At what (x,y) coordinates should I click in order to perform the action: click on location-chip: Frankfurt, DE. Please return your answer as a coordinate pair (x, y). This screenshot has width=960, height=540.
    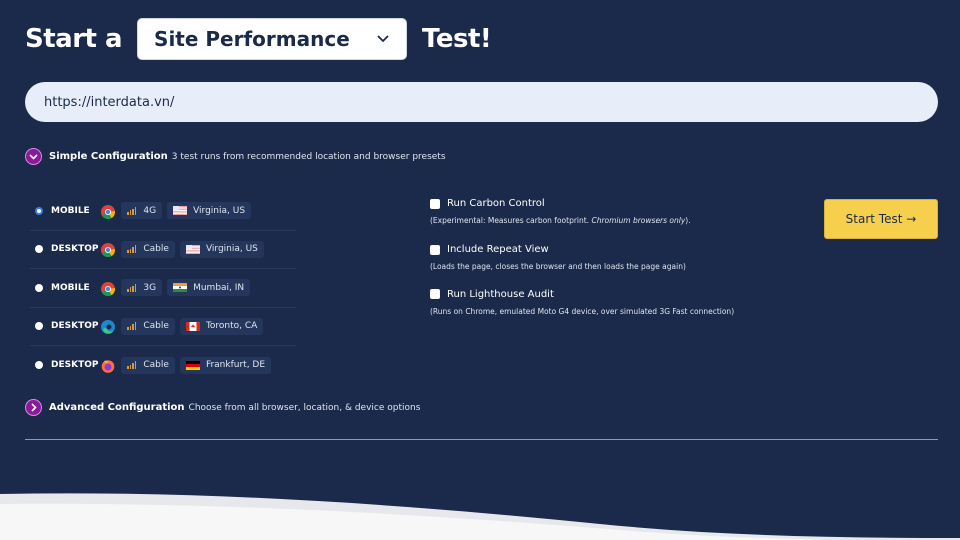
    Looking at the image, I should click on (225, 365).